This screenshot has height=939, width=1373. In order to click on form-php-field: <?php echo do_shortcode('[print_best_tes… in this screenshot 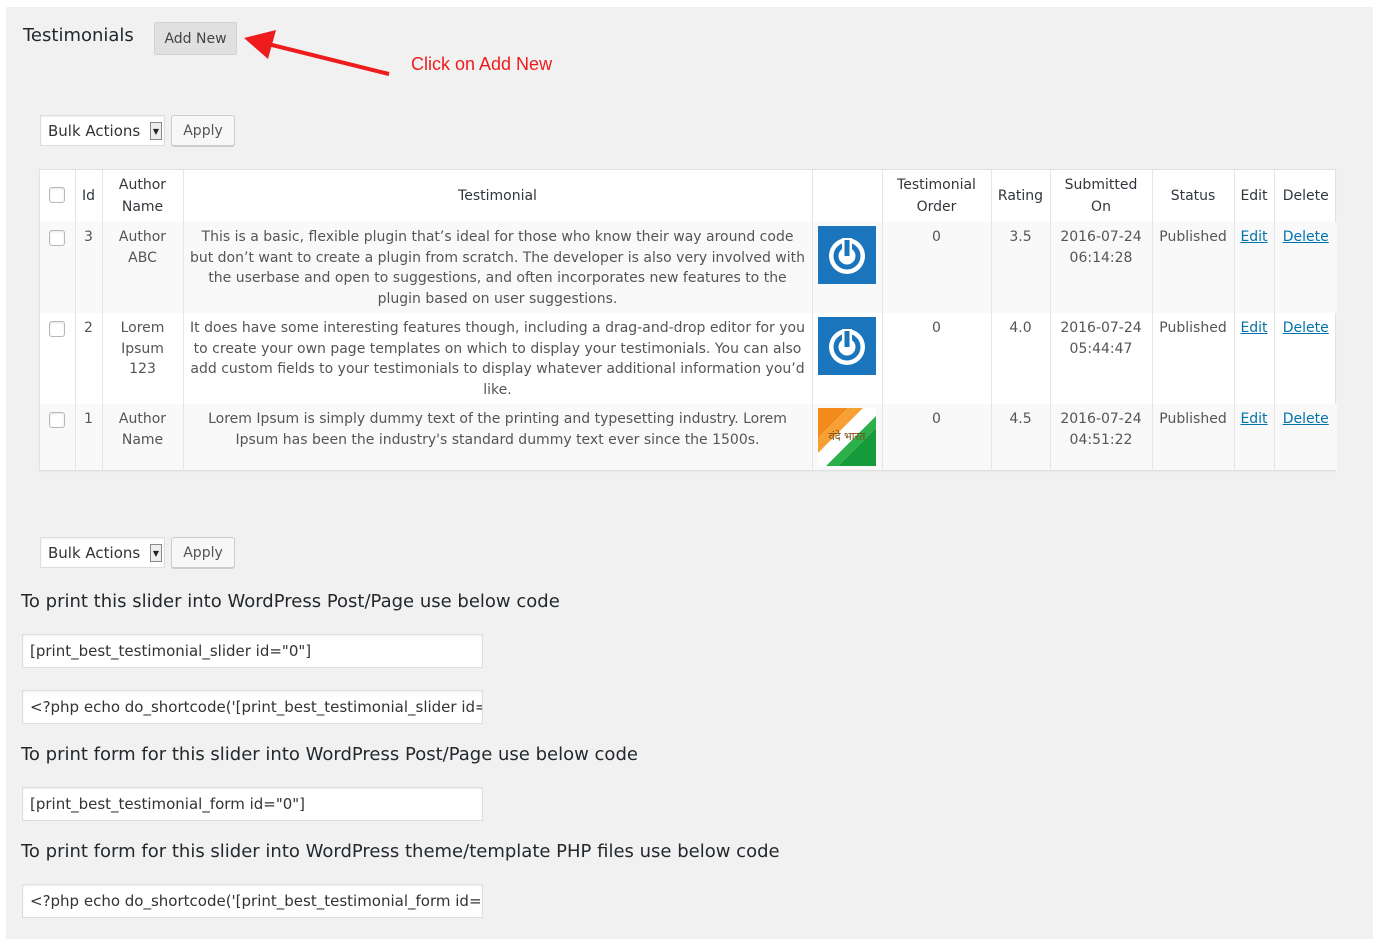, I will do `click(252, 901)`.